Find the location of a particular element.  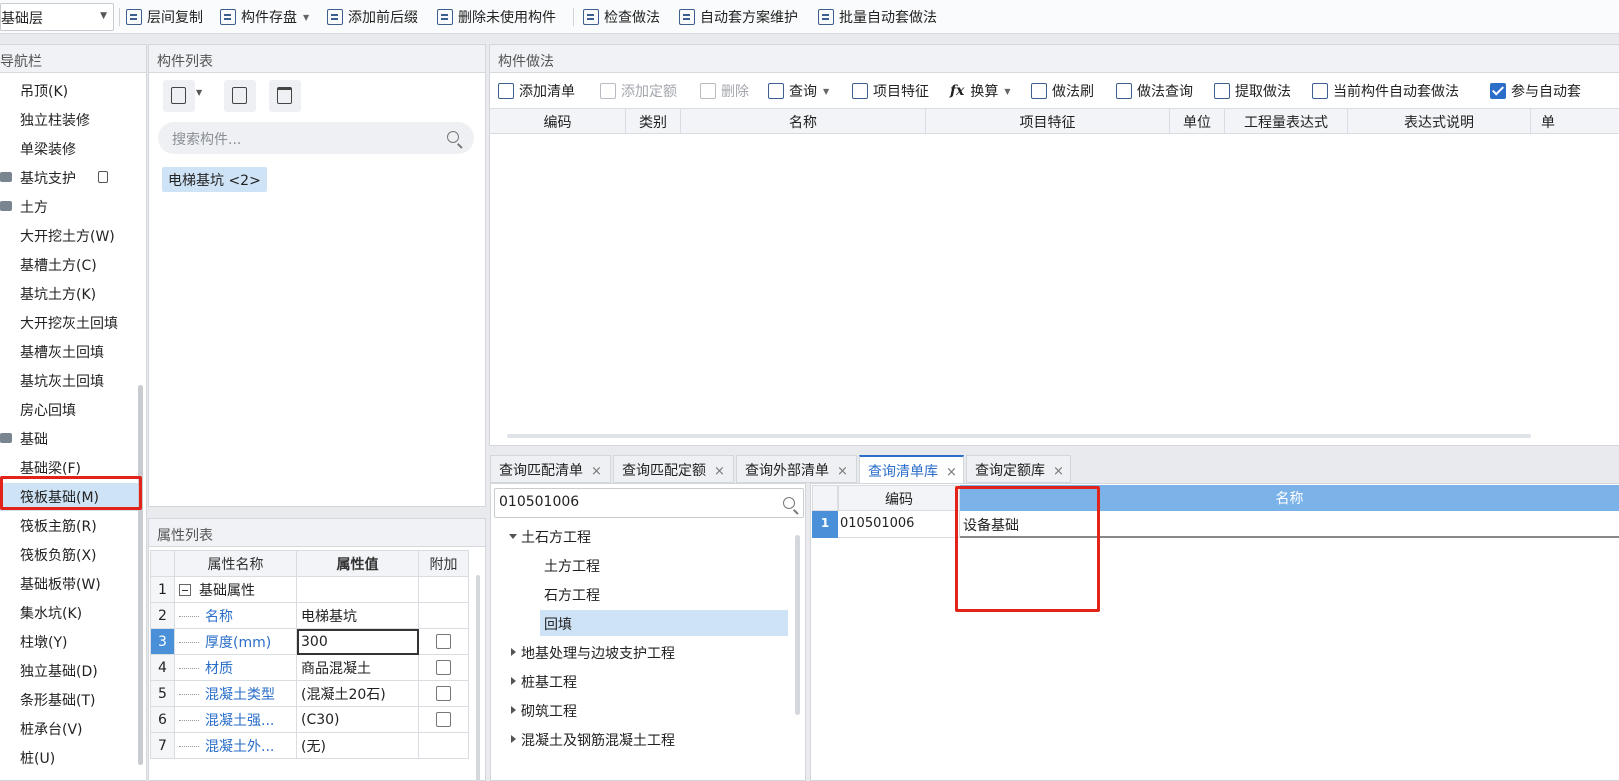

item-feature-button: 项目特征 is located at coordinates (890, 91).